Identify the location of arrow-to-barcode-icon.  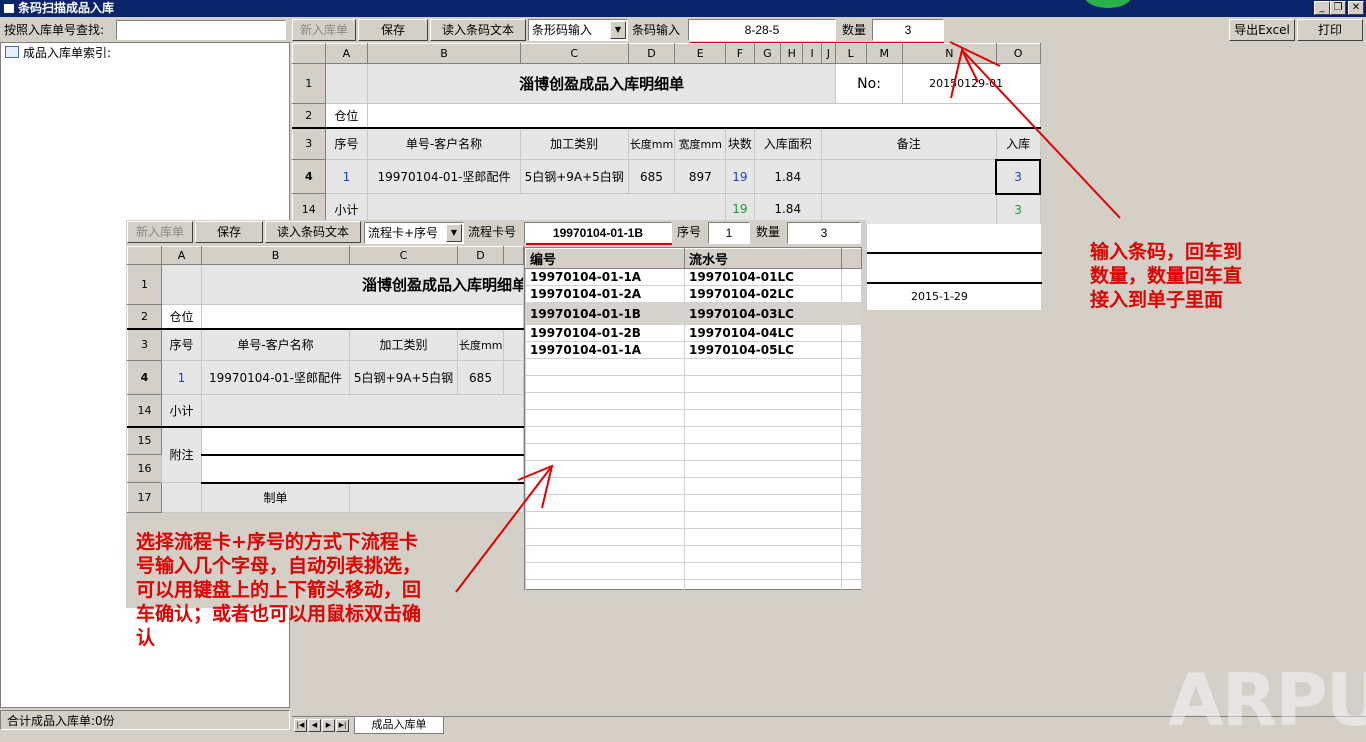
(1035, 130).